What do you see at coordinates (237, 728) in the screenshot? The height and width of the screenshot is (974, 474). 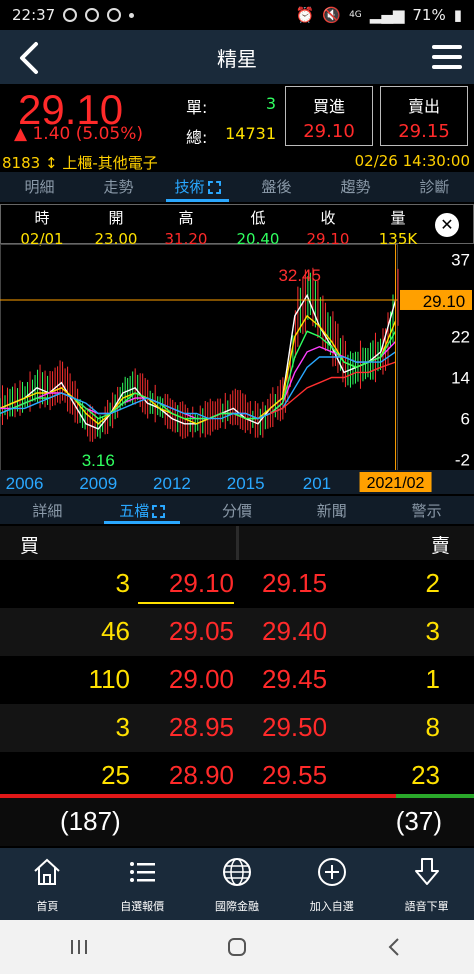 I see `order-book-row: 3 28.95 29.50 8` at bounding box center [237, 728].